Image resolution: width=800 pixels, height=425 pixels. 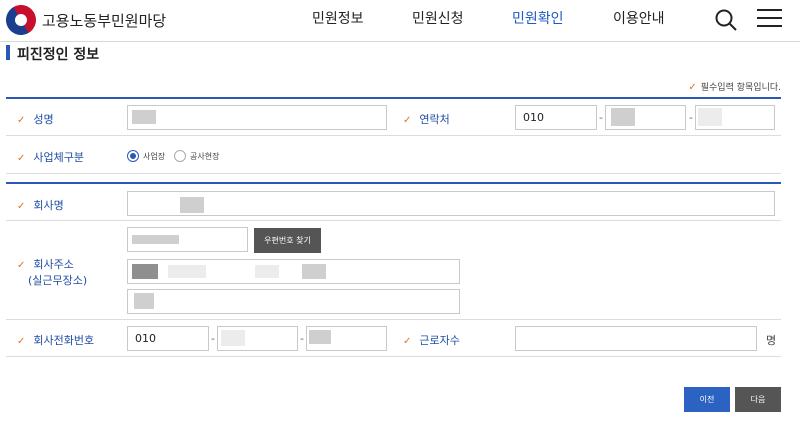 I want to click on contact-prefix-input: 010, so click(x=556, y=117).